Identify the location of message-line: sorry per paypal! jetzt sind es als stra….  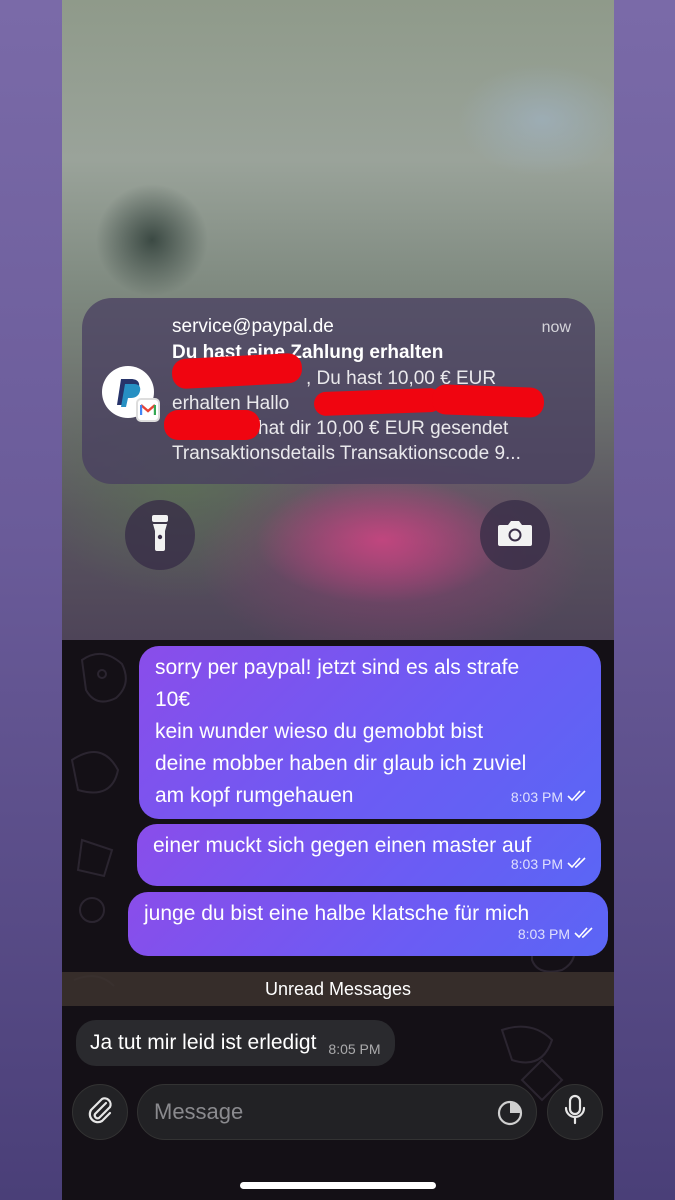
(337, 667).